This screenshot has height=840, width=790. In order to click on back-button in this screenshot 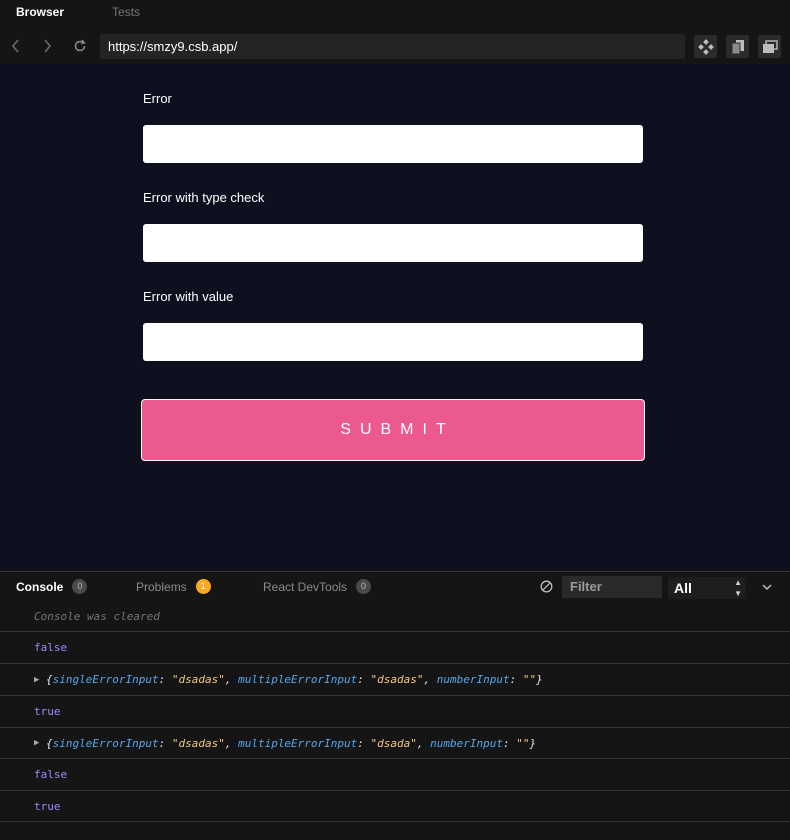, I will do `click(16, 46)`.